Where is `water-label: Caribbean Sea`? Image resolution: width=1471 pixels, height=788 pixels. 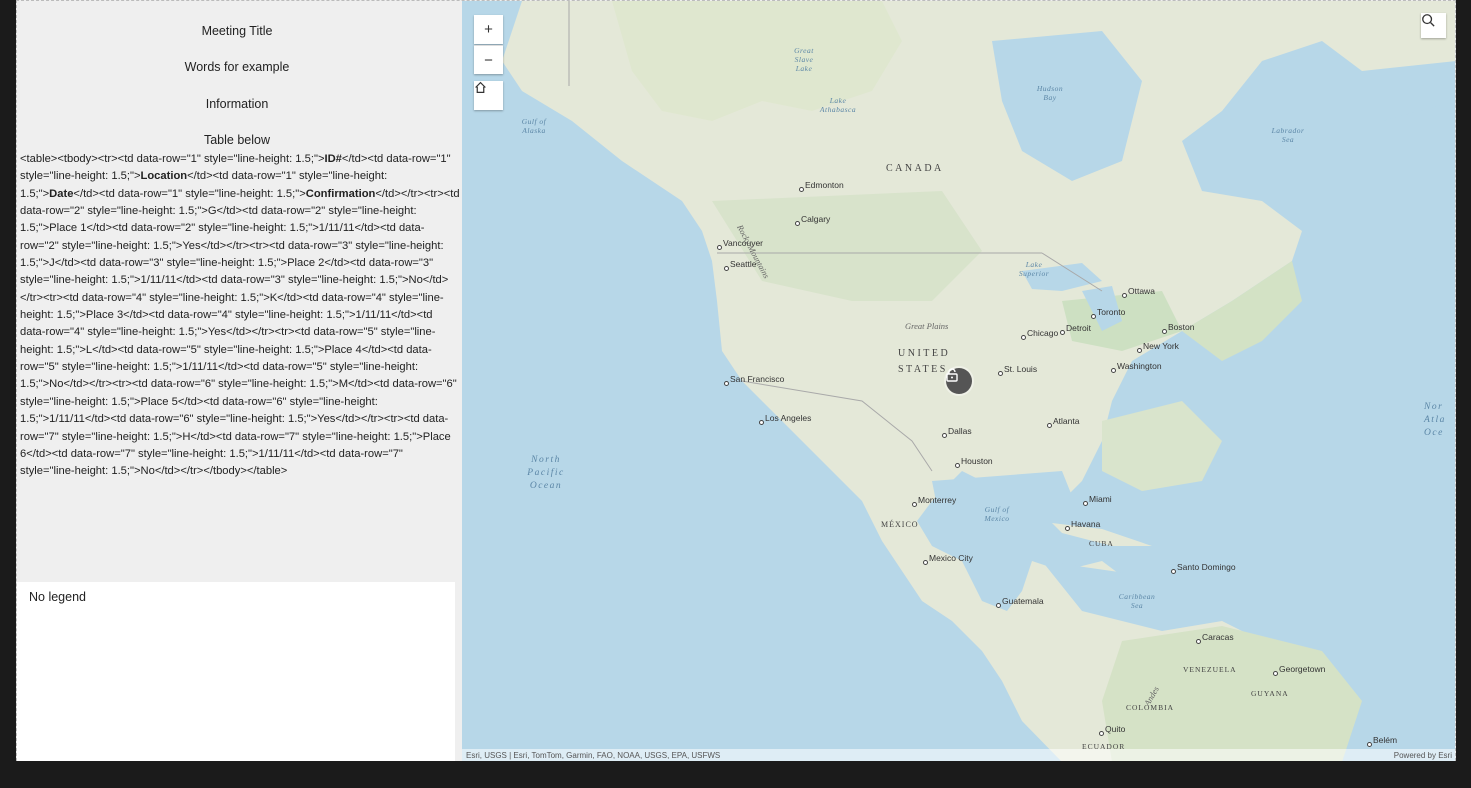 water-label: Caribbean Sea is located at coordinates (1137, 601).